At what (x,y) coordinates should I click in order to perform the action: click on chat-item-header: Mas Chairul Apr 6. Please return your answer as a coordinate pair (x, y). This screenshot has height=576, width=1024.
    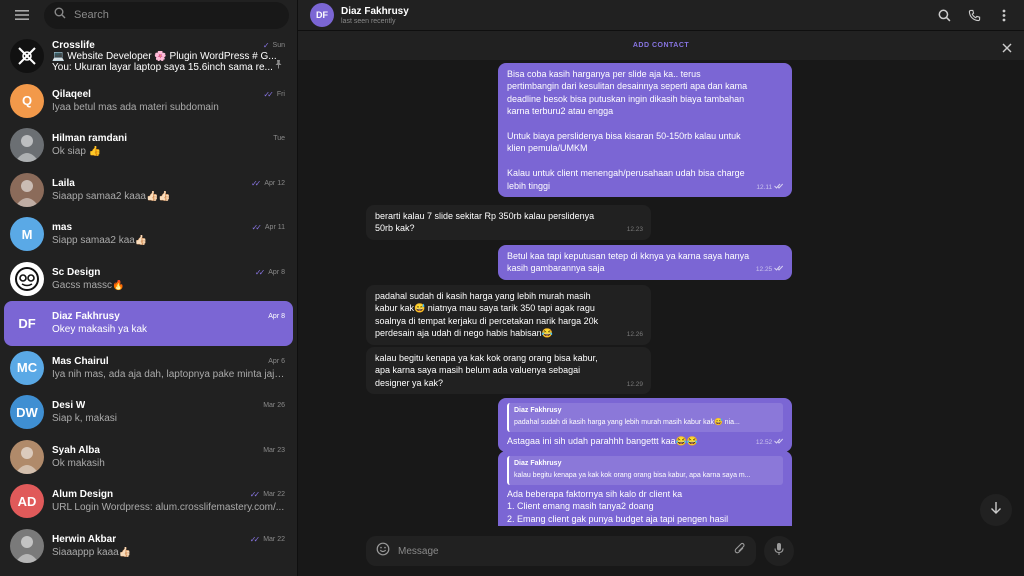
    Looking at the image, I should click on (168, 361).